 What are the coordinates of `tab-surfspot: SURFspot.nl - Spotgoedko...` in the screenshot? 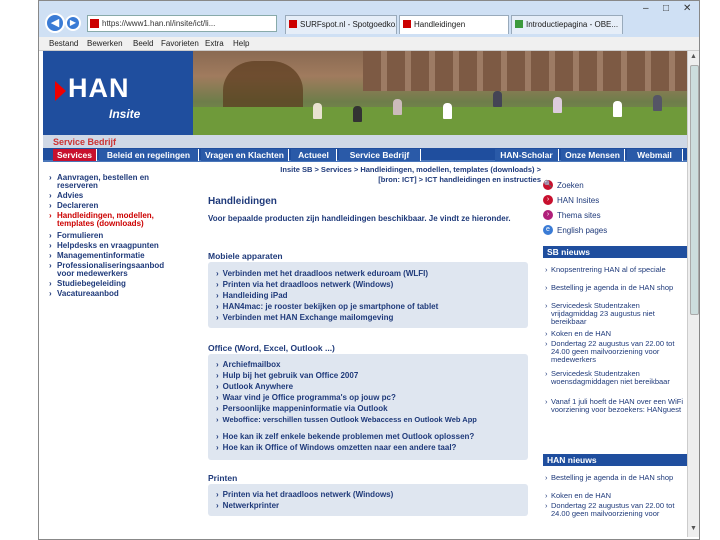 It's located at (341, 24).